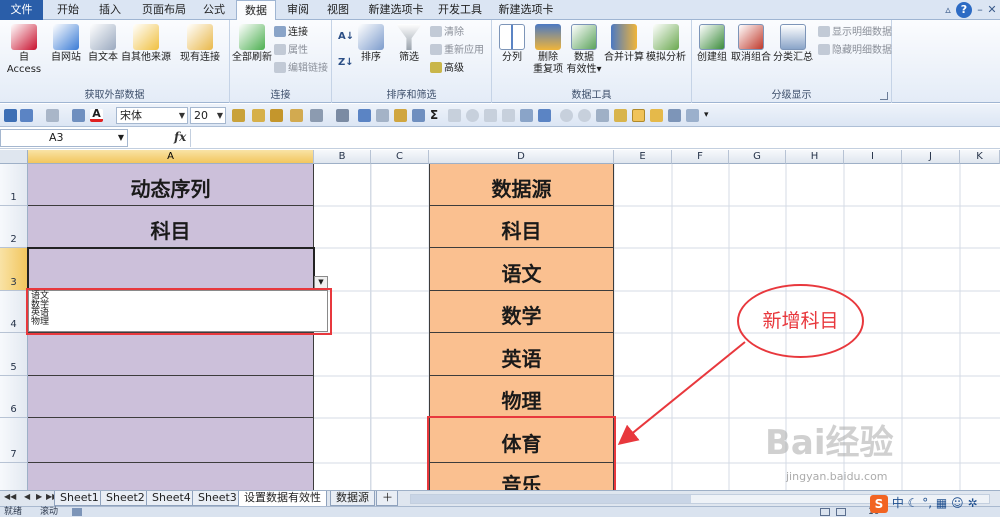 This screenshot has width=1000, height=517. I want to click on ime-user-icon: ☺, so click(957, 503).